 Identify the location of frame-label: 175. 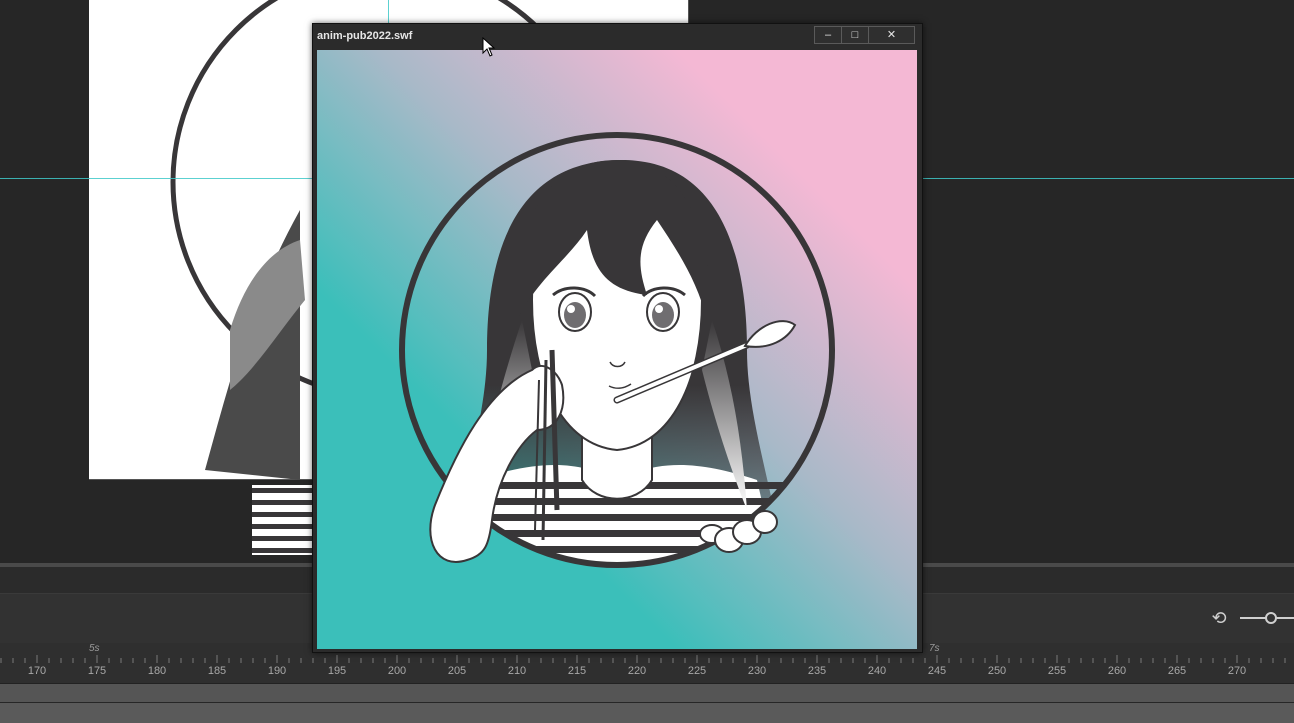
(97, 671).